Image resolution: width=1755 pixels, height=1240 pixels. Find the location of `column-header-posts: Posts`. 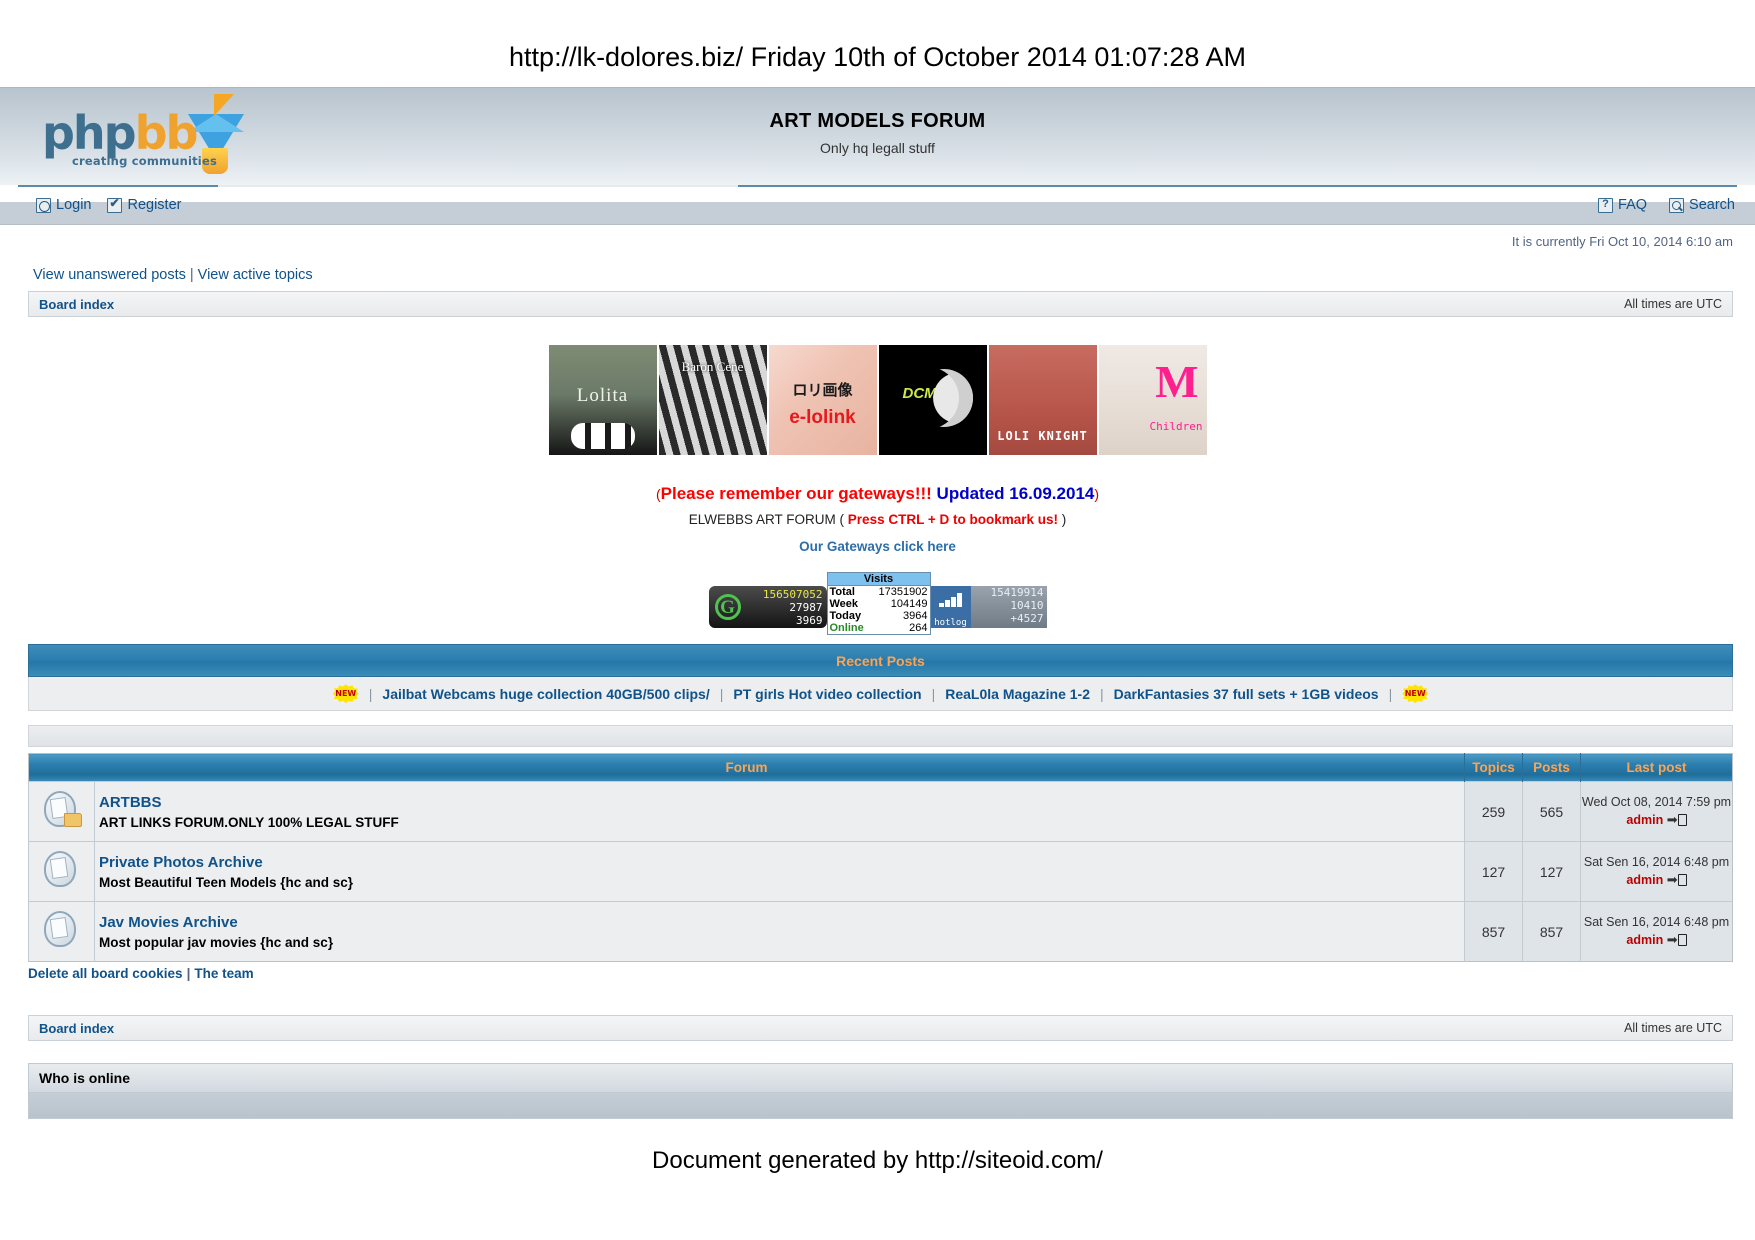

column-header-posts: Posts is located at coordinates (1551, 767).